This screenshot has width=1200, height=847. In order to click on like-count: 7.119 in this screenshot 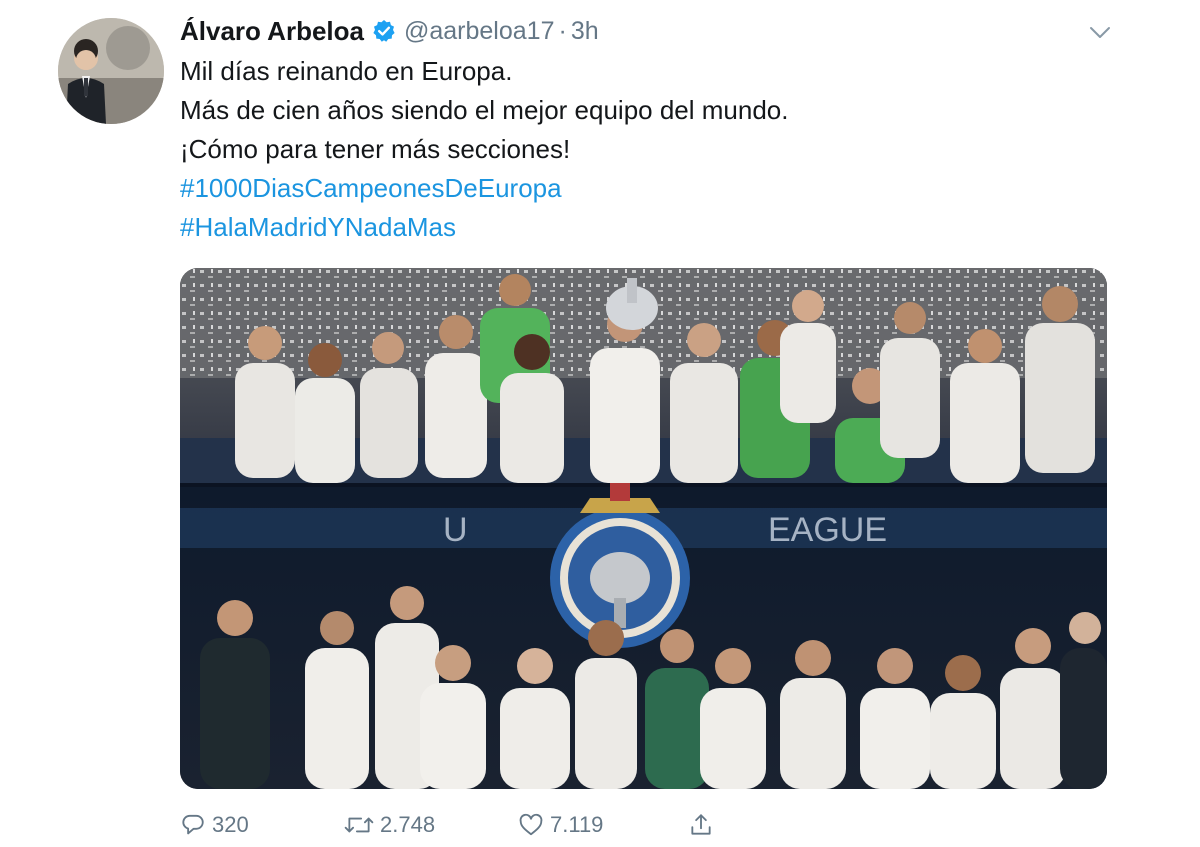, I will do `click(577, 824)`.